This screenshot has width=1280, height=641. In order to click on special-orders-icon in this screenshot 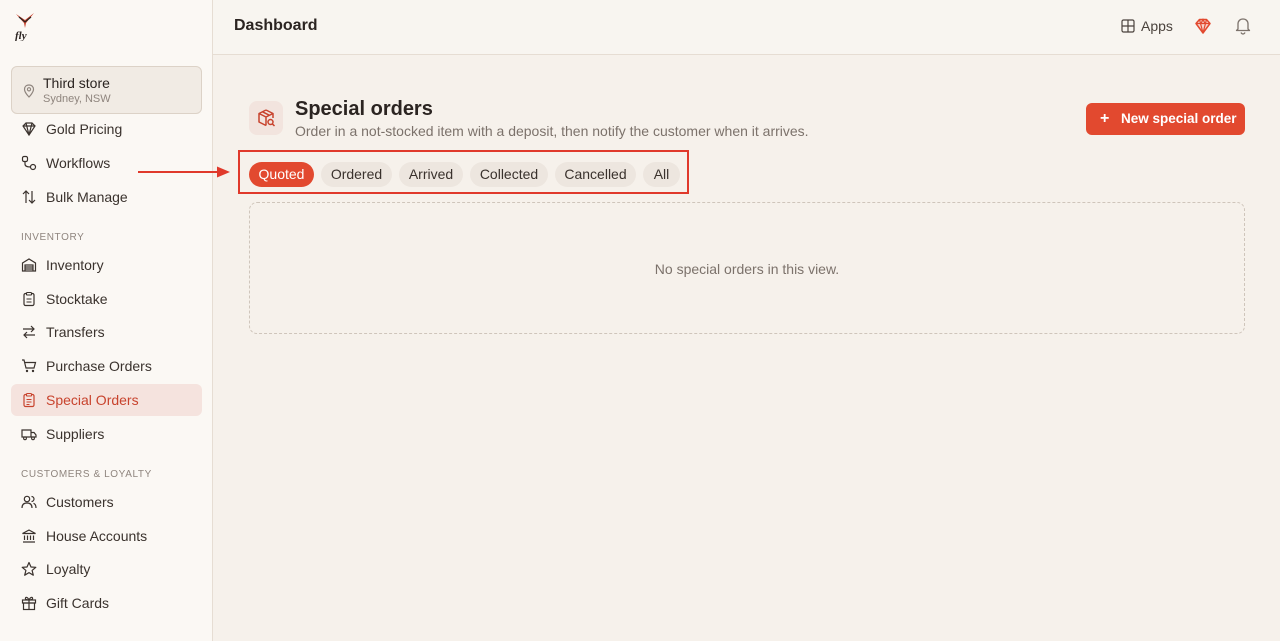, I will do `click(266, 118)`.